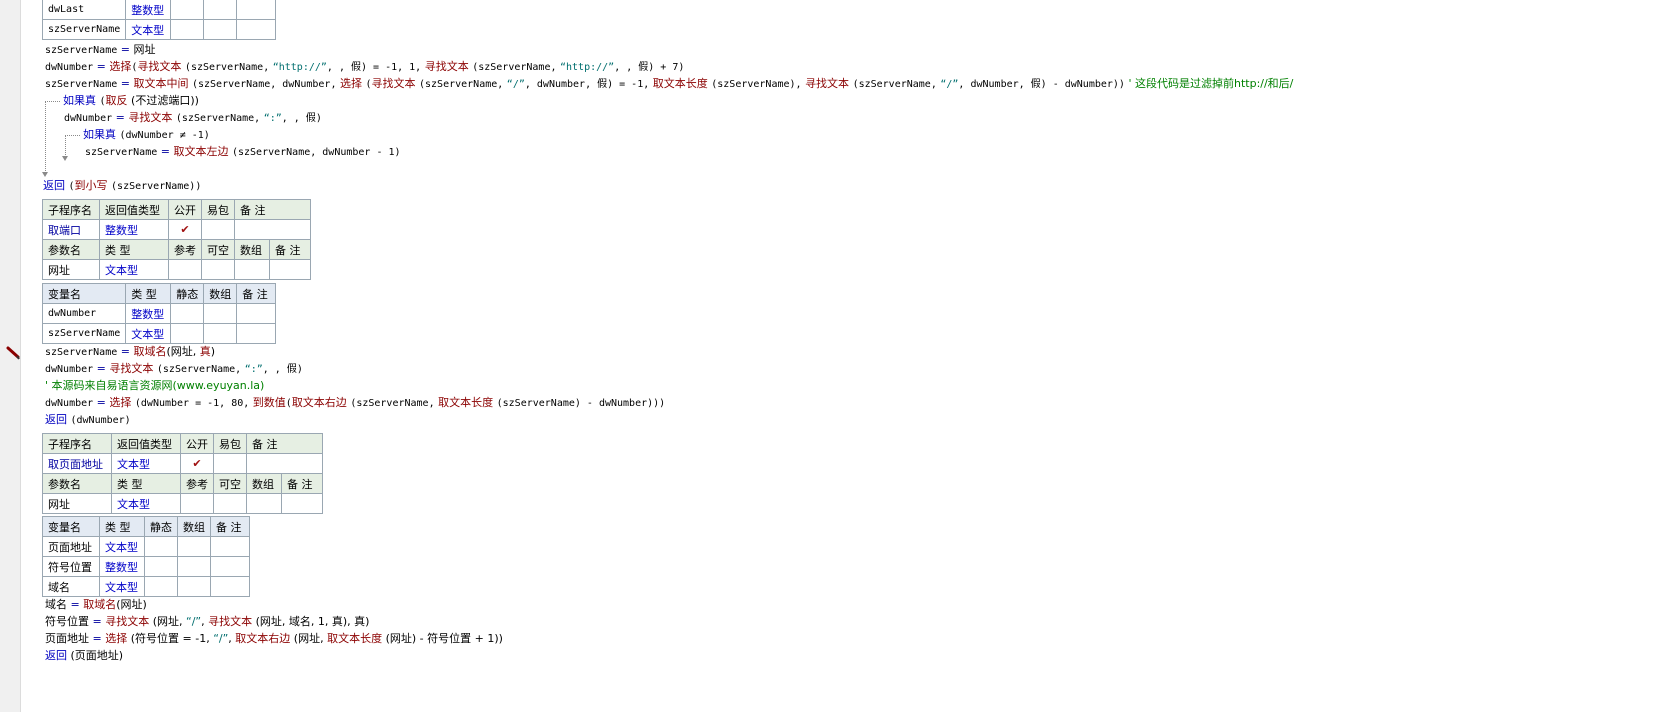 The width and height of the screenshot is (1670, 712). I want to click on var-name-cell: 域名, so click(71, 586).